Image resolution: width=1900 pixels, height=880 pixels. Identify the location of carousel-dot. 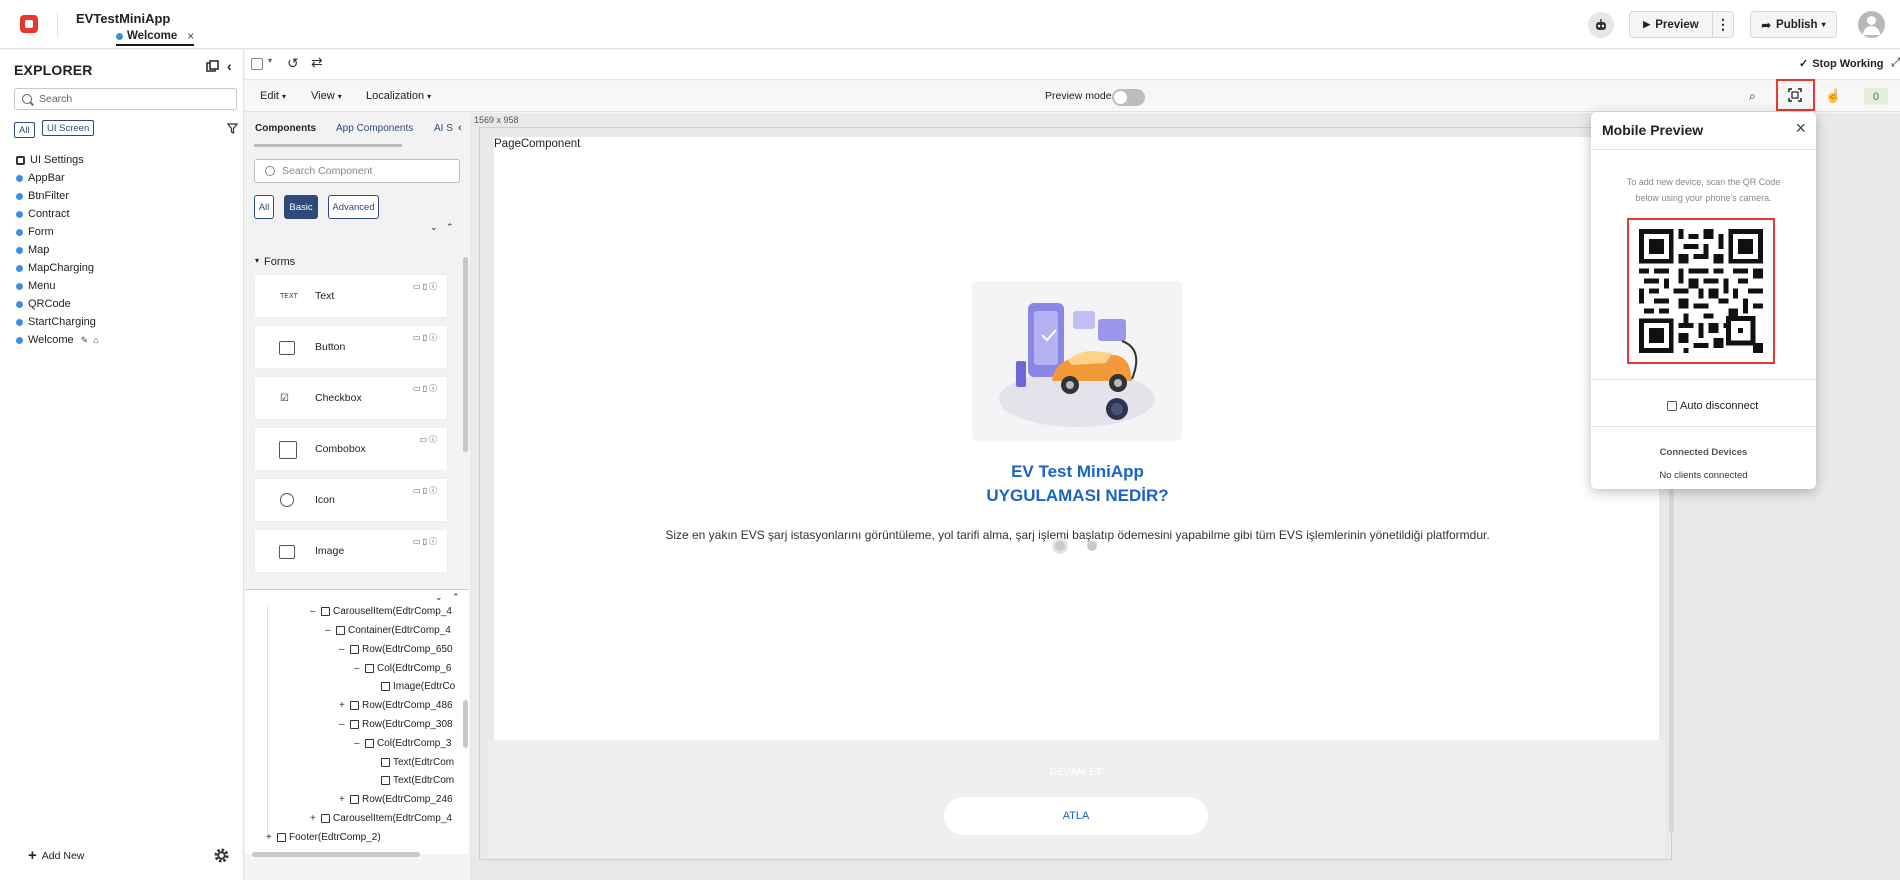
(1092, 546).